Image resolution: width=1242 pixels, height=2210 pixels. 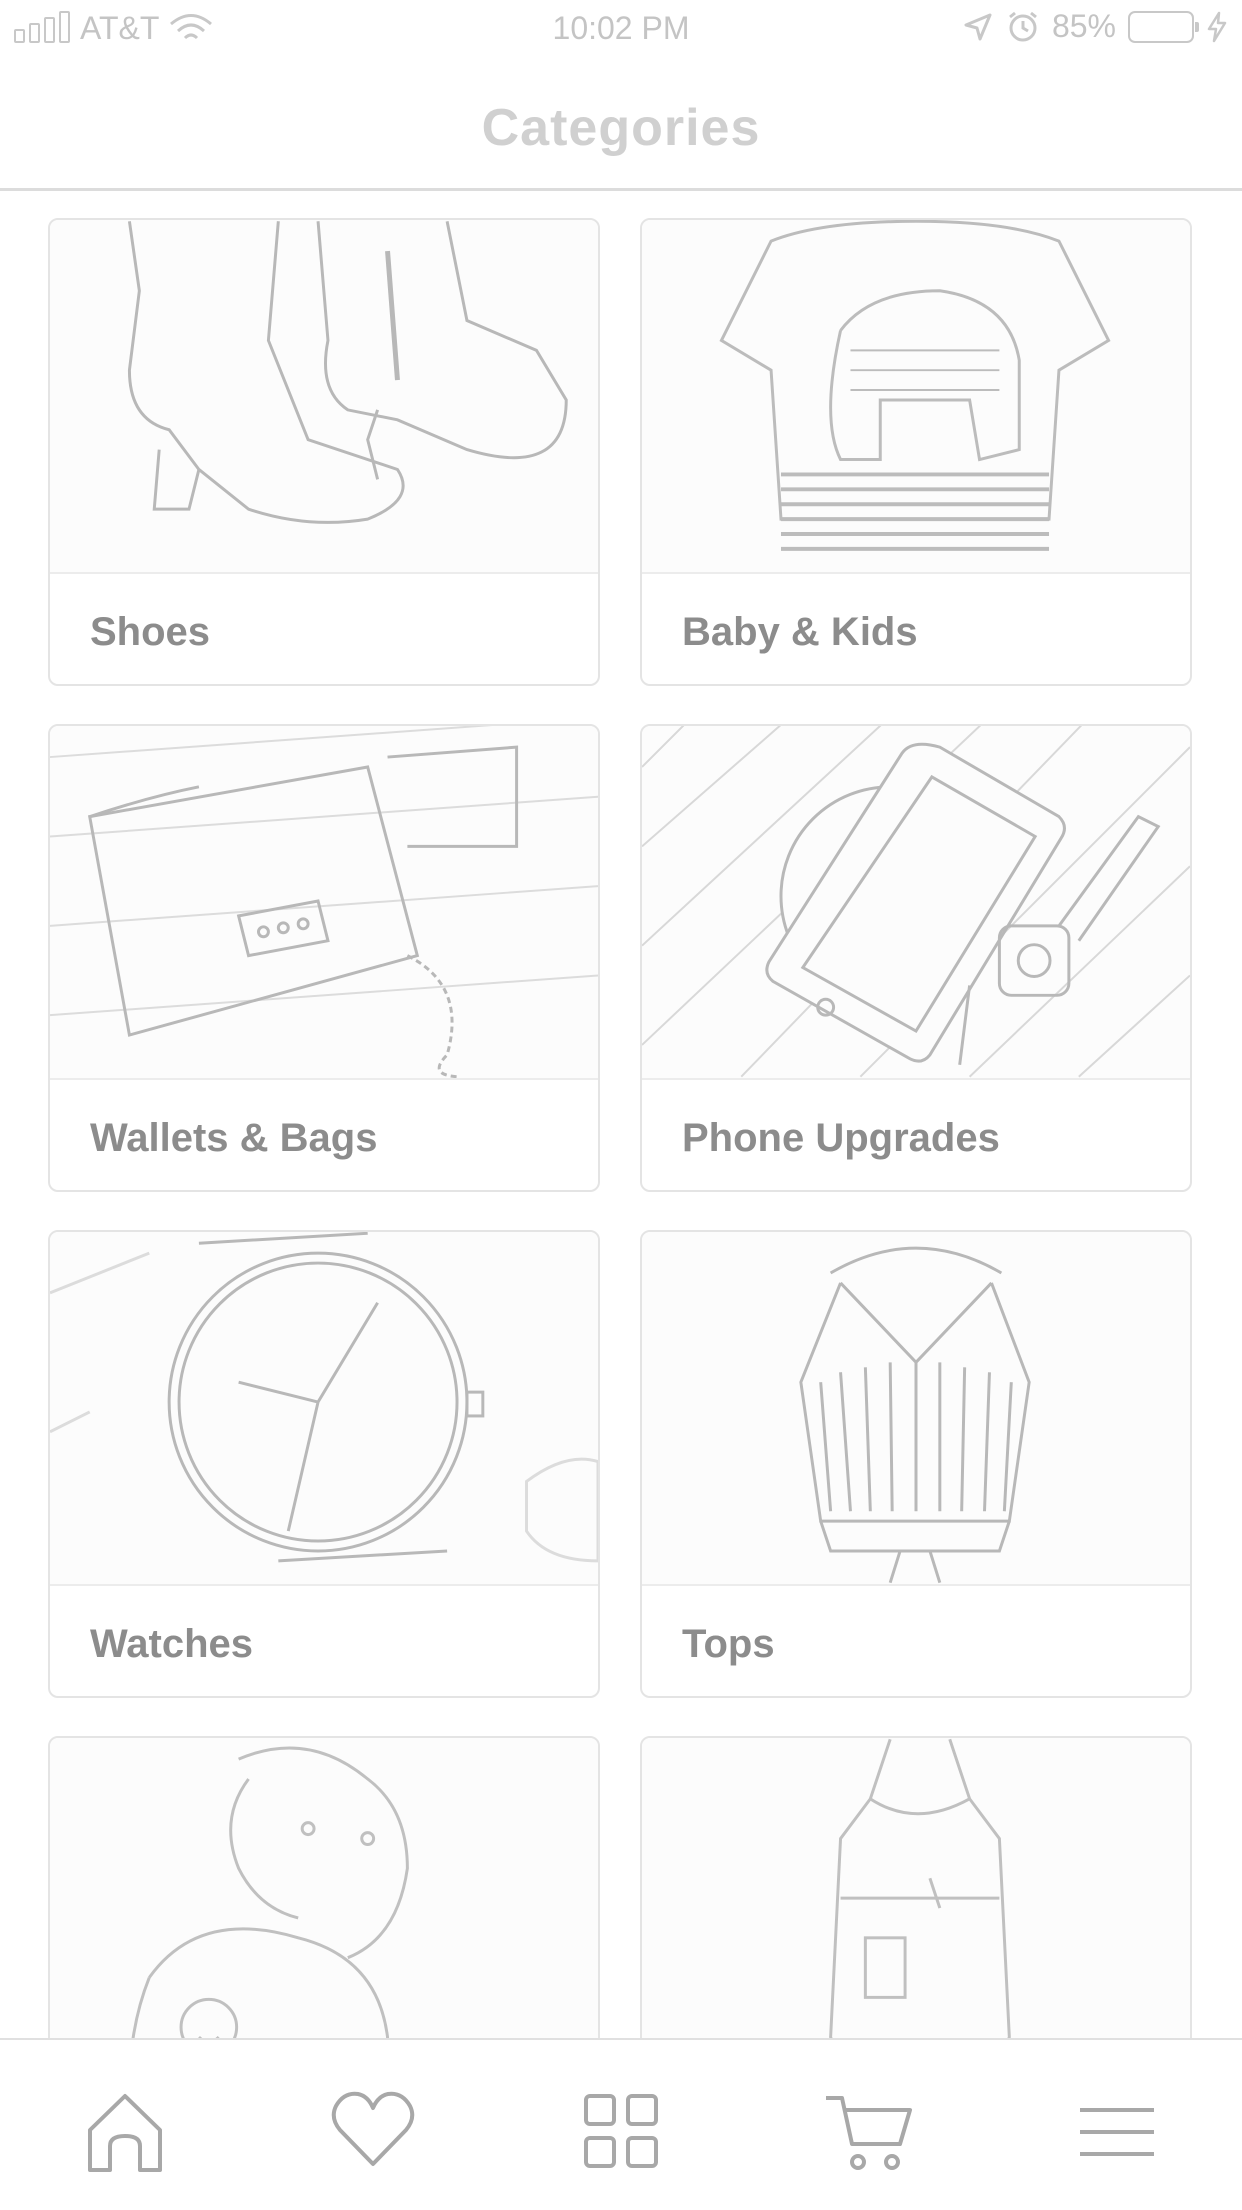 What do you see at coordinates (270, 1892) in the screenshot?
I see `dog-illustration` at bounding box center [270, 1892].